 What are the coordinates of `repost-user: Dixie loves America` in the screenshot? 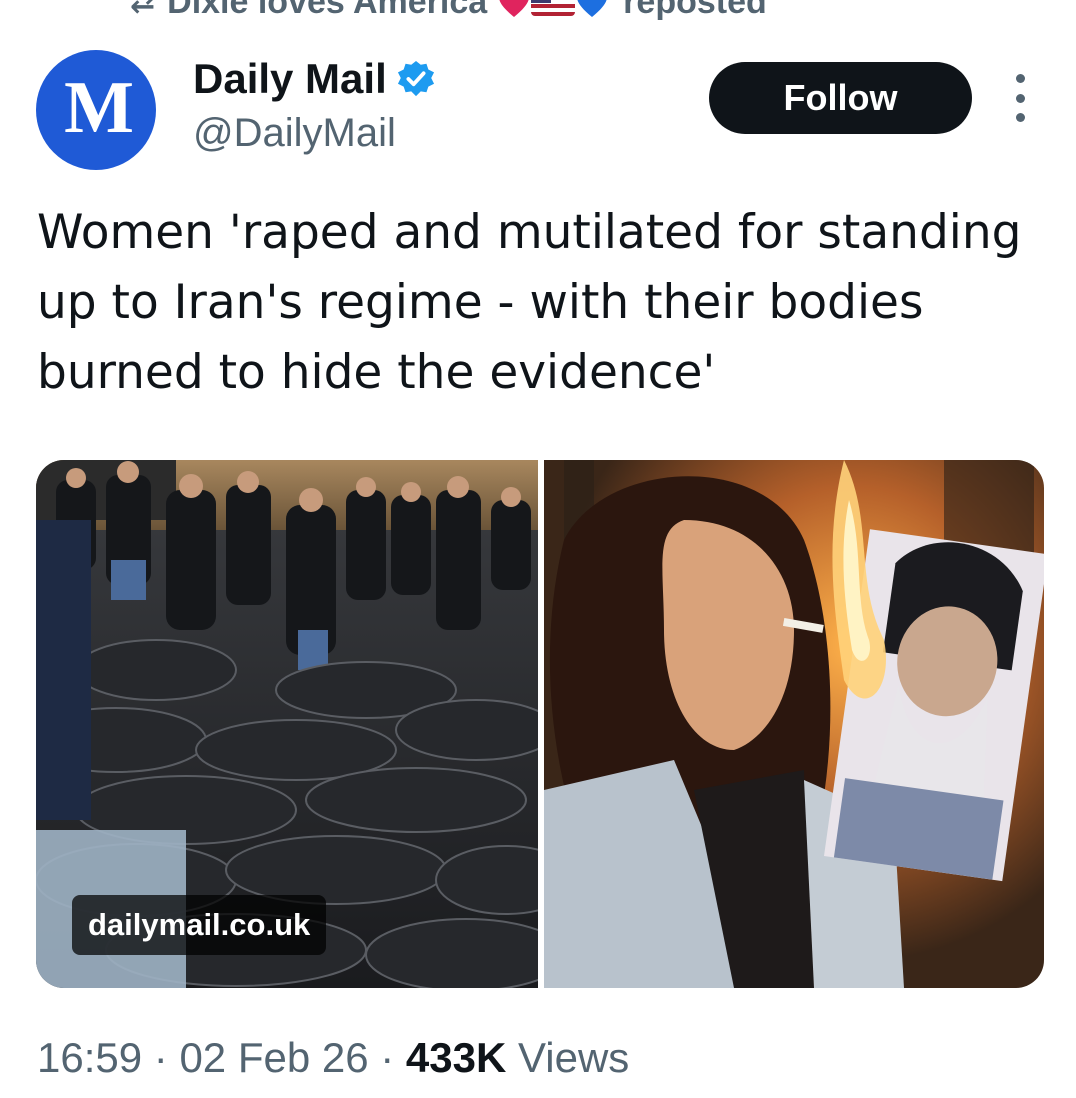 It's located at (327, 11).